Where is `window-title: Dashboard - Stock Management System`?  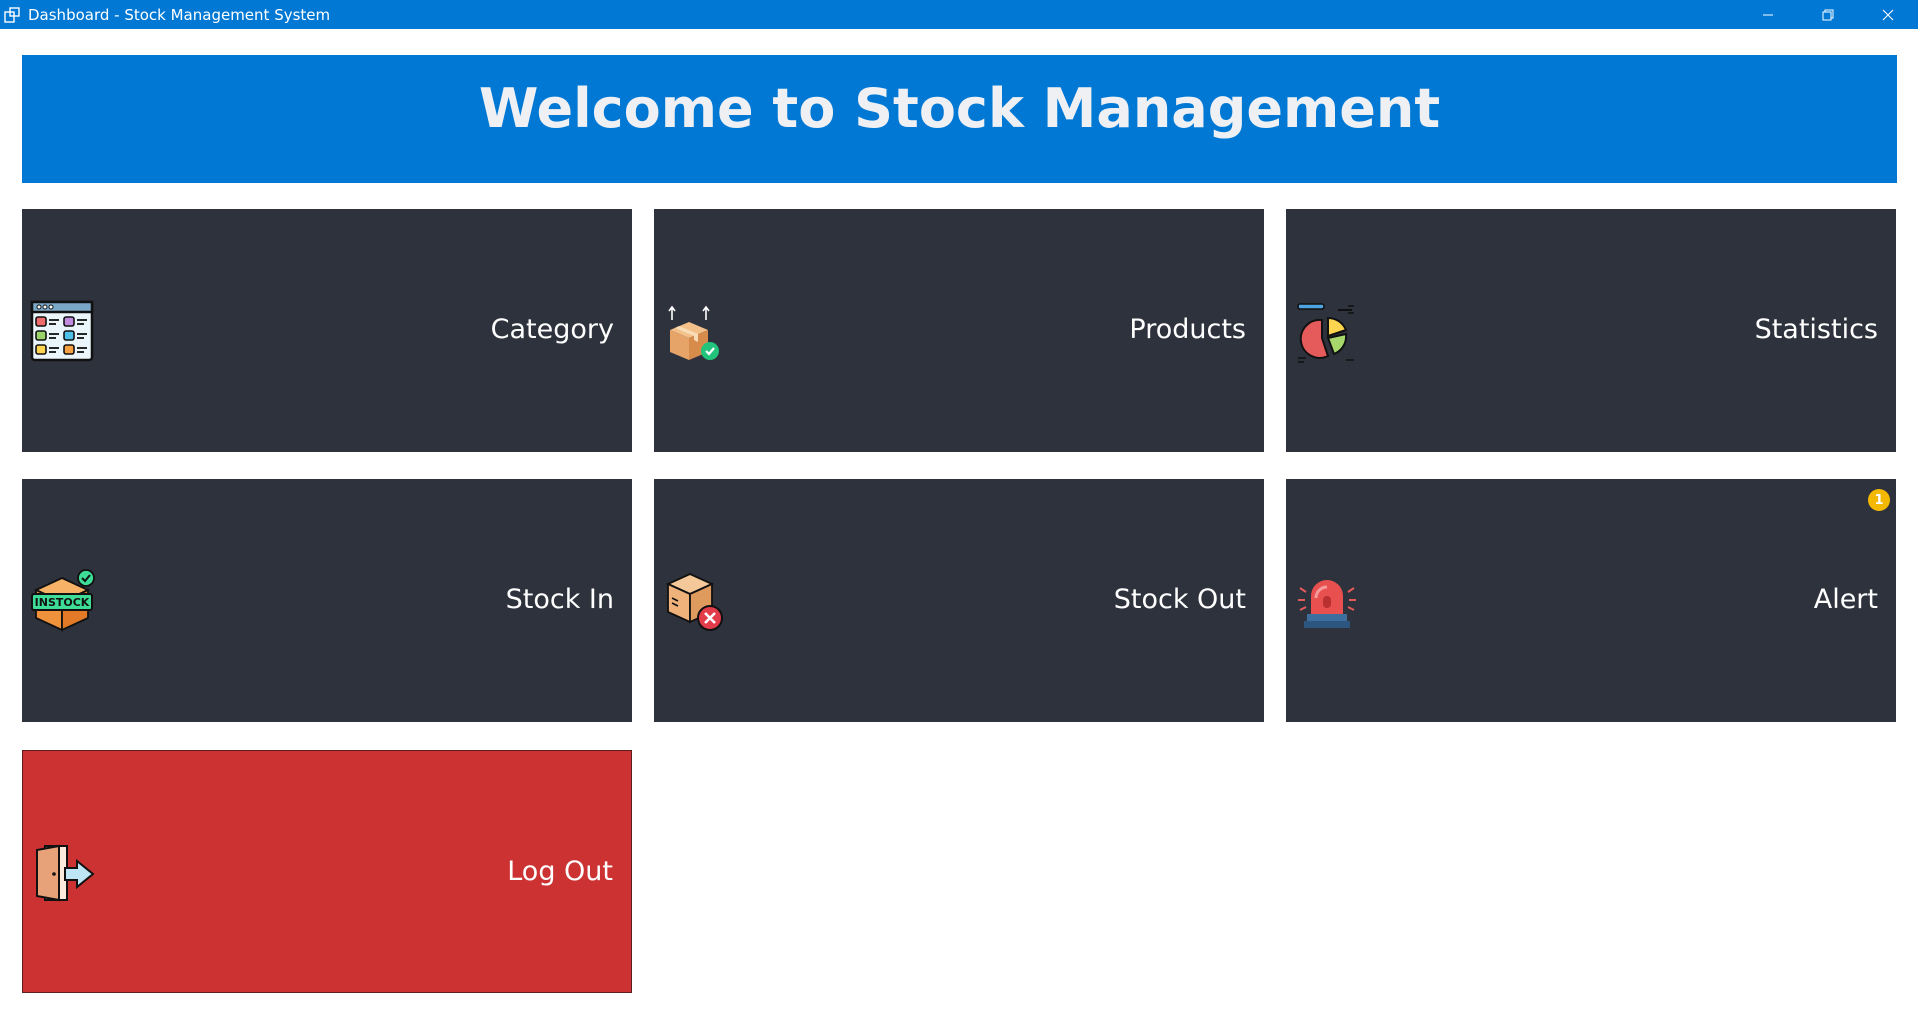
window-title: Dashboard - Stock Management System is located at coordinates (179, 14).